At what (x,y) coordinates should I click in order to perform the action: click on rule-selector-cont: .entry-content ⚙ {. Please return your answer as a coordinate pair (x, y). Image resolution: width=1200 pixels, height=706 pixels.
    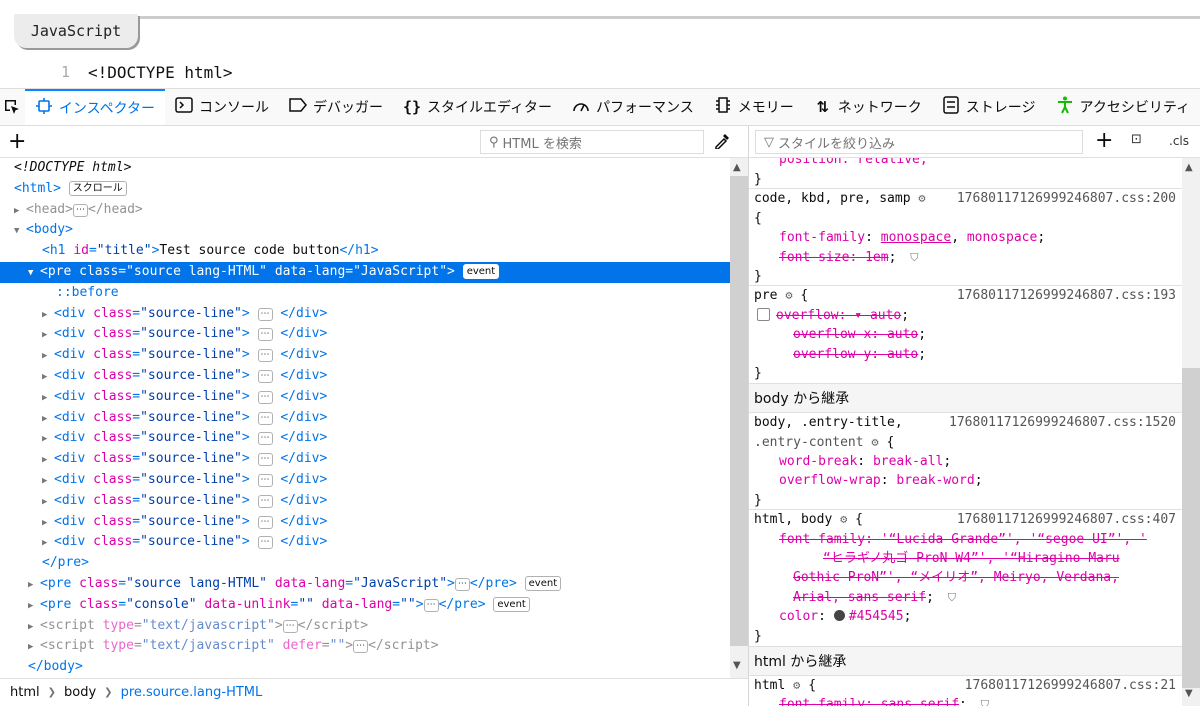
    Looking at the image, I should click on (965, 442).